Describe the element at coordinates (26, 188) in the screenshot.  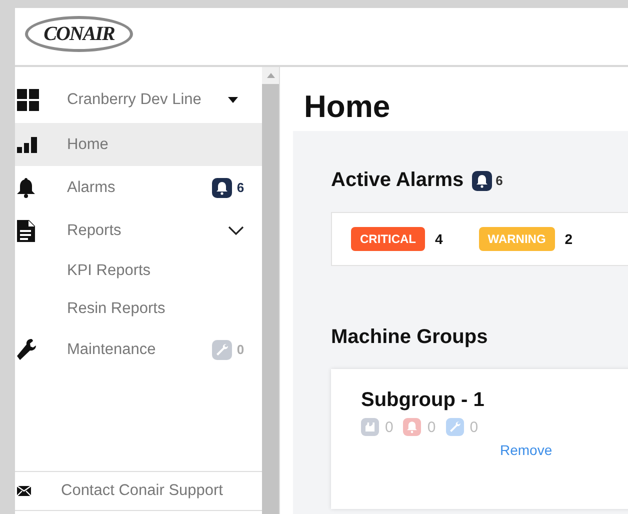
I see `bell-icon` at that location.